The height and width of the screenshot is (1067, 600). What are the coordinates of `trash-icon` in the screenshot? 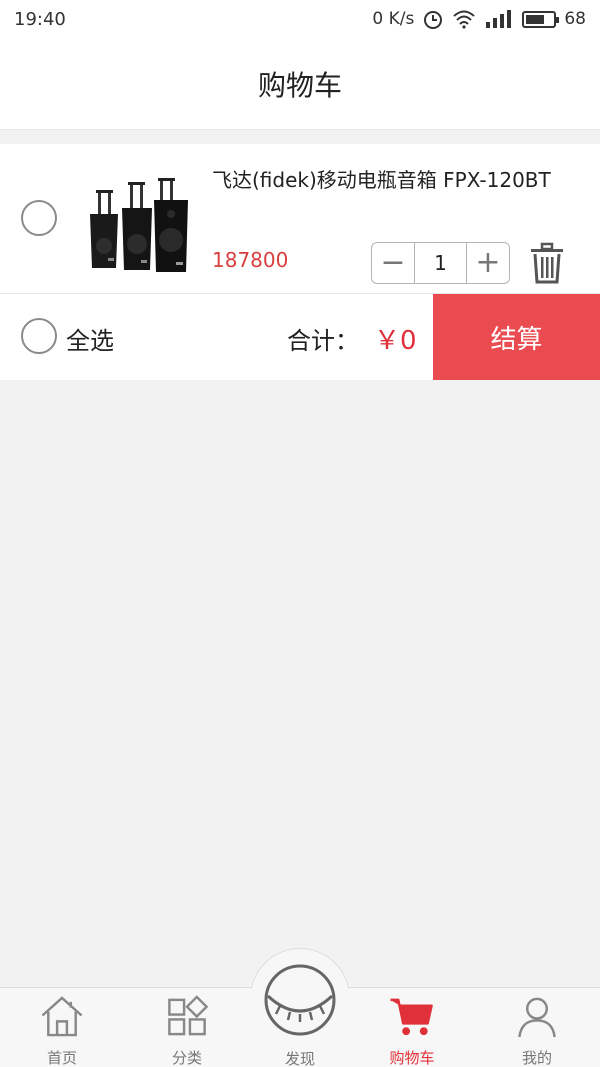 It's located at (547, 263).